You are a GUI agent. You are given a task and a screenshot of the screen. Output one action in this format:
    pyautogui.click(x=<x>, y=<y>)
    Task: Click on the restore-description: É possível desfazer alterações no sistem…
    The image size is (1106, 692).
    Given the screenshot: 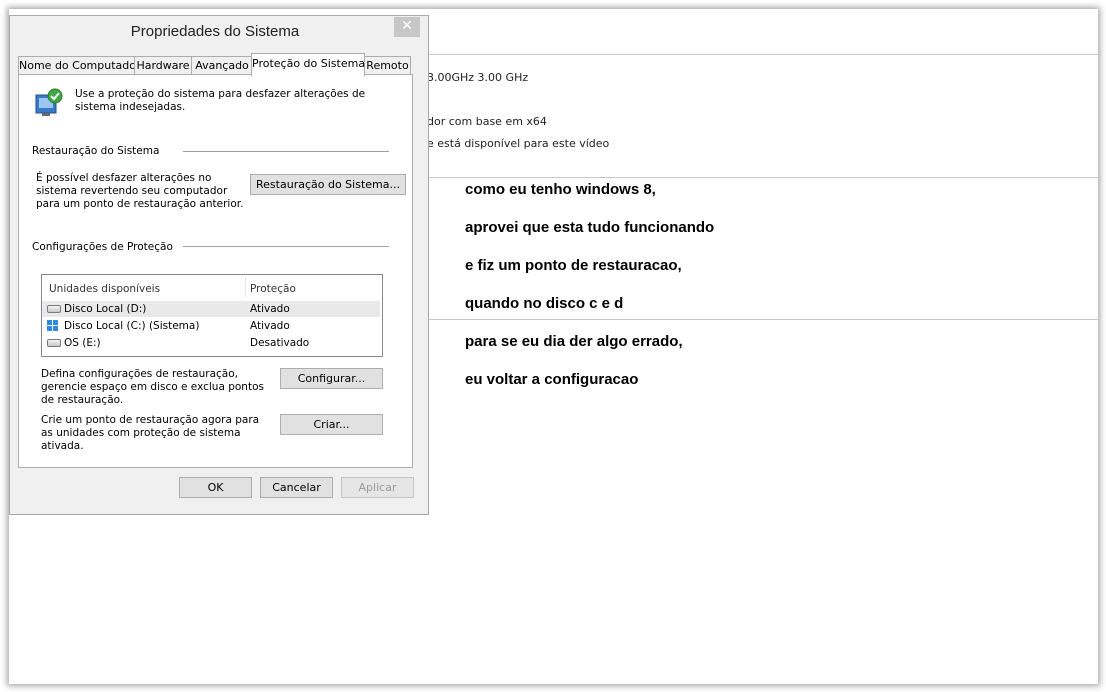 What is the action you would take?
    pyautogui.click(x=140, y=191)
    